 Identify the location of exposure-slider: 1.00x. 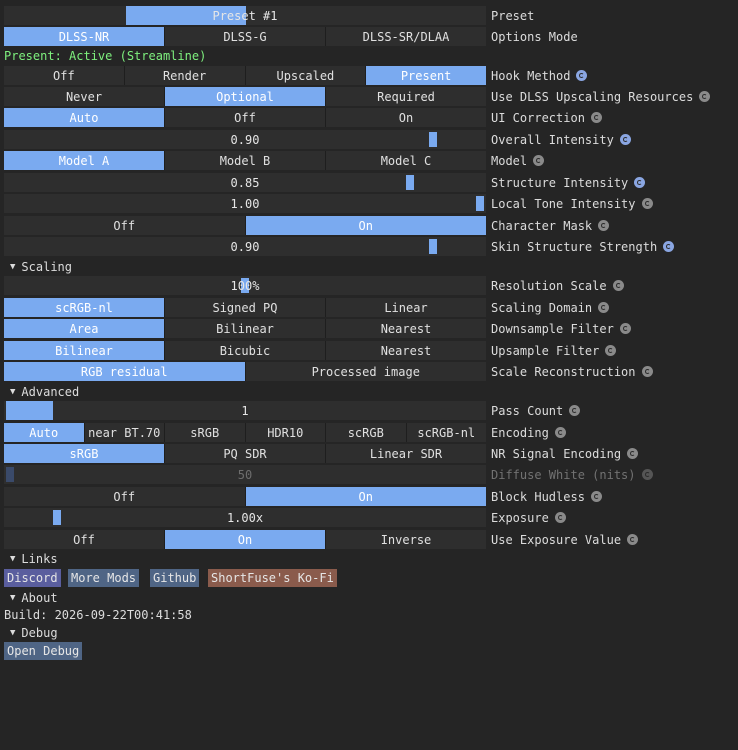
(245, 517).